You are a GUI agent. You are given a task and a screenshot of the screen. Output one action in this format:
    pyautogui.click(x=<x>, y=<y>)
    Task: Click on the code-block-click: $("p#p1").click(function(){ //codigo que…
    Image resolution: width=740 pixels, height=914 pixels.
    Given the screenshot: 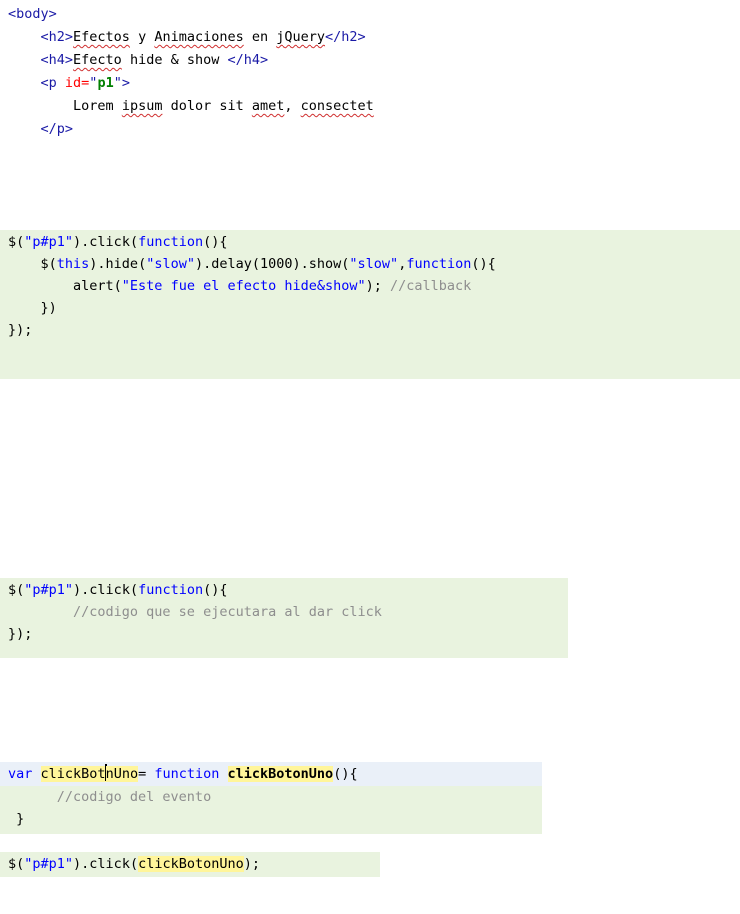 What is the action you would take?
    pyautogui.click(x=284, y=618)
    